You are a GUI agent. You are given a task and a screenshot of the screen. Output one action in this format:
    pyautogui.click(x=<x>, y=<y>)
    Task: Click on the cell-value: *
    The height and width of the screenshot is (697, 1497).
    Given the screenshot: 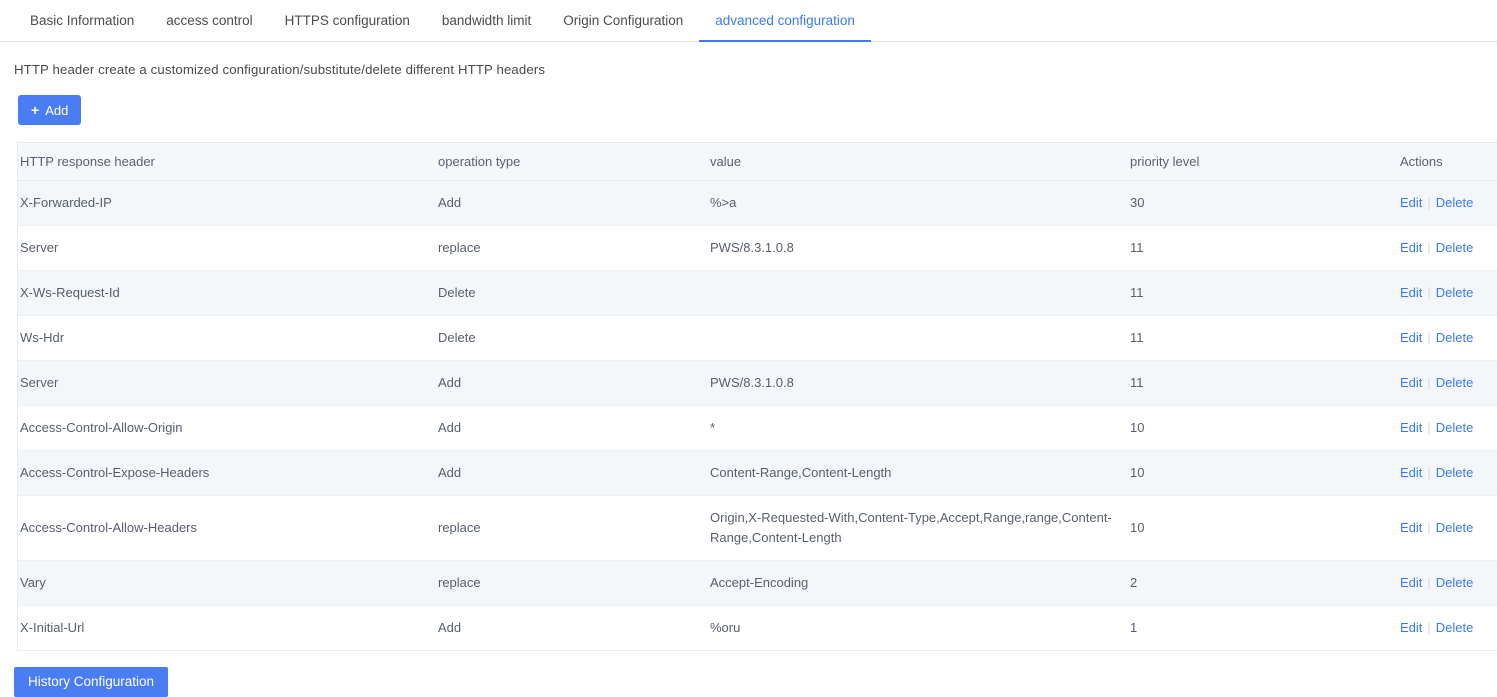 What is the action you would take?
    pyautogui.click(x=920, y=428)
    